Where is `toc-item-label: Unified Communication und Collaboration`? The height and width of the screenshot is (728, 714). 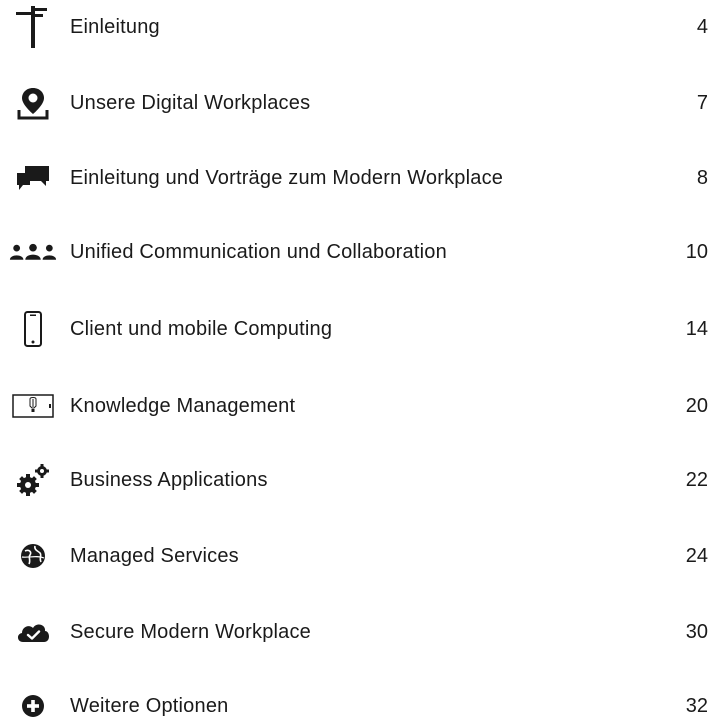 toc-item-label: Unified Communication und Collaboration is located at coordinates (258, 252).